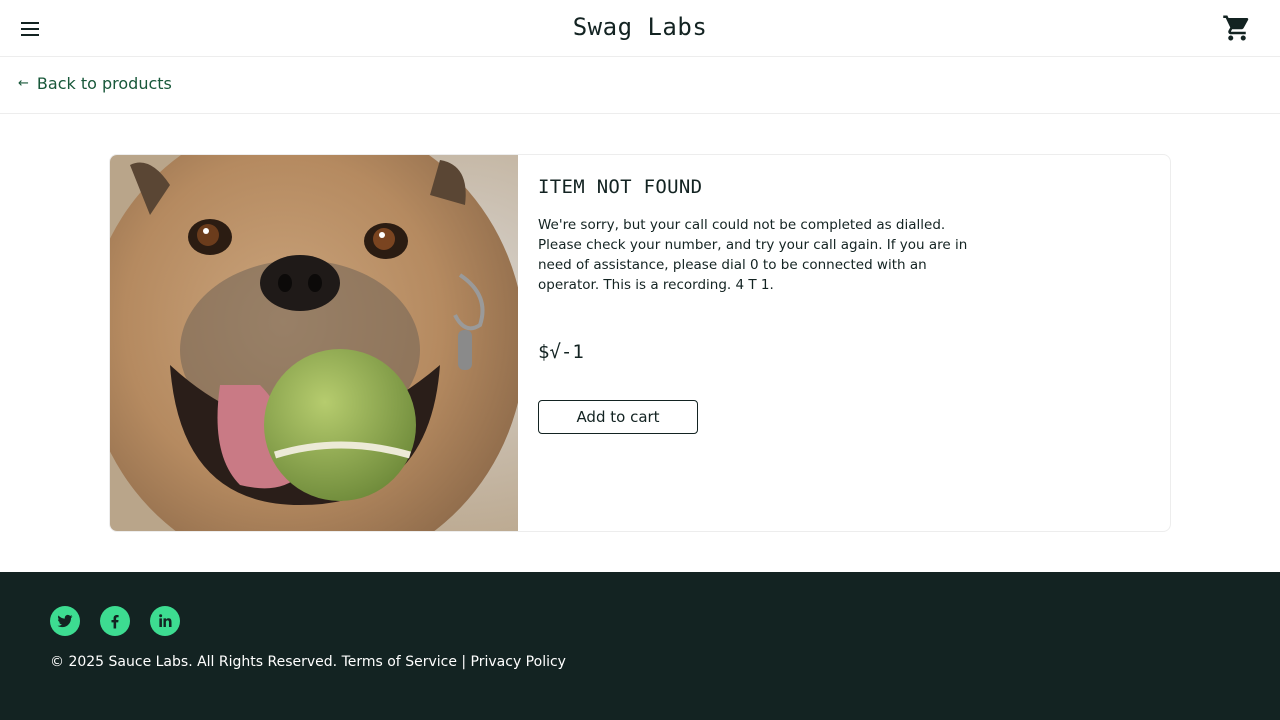 This screenshot has width=1280, height=720. I want to click on linkedin-icon, so click(165, 620).